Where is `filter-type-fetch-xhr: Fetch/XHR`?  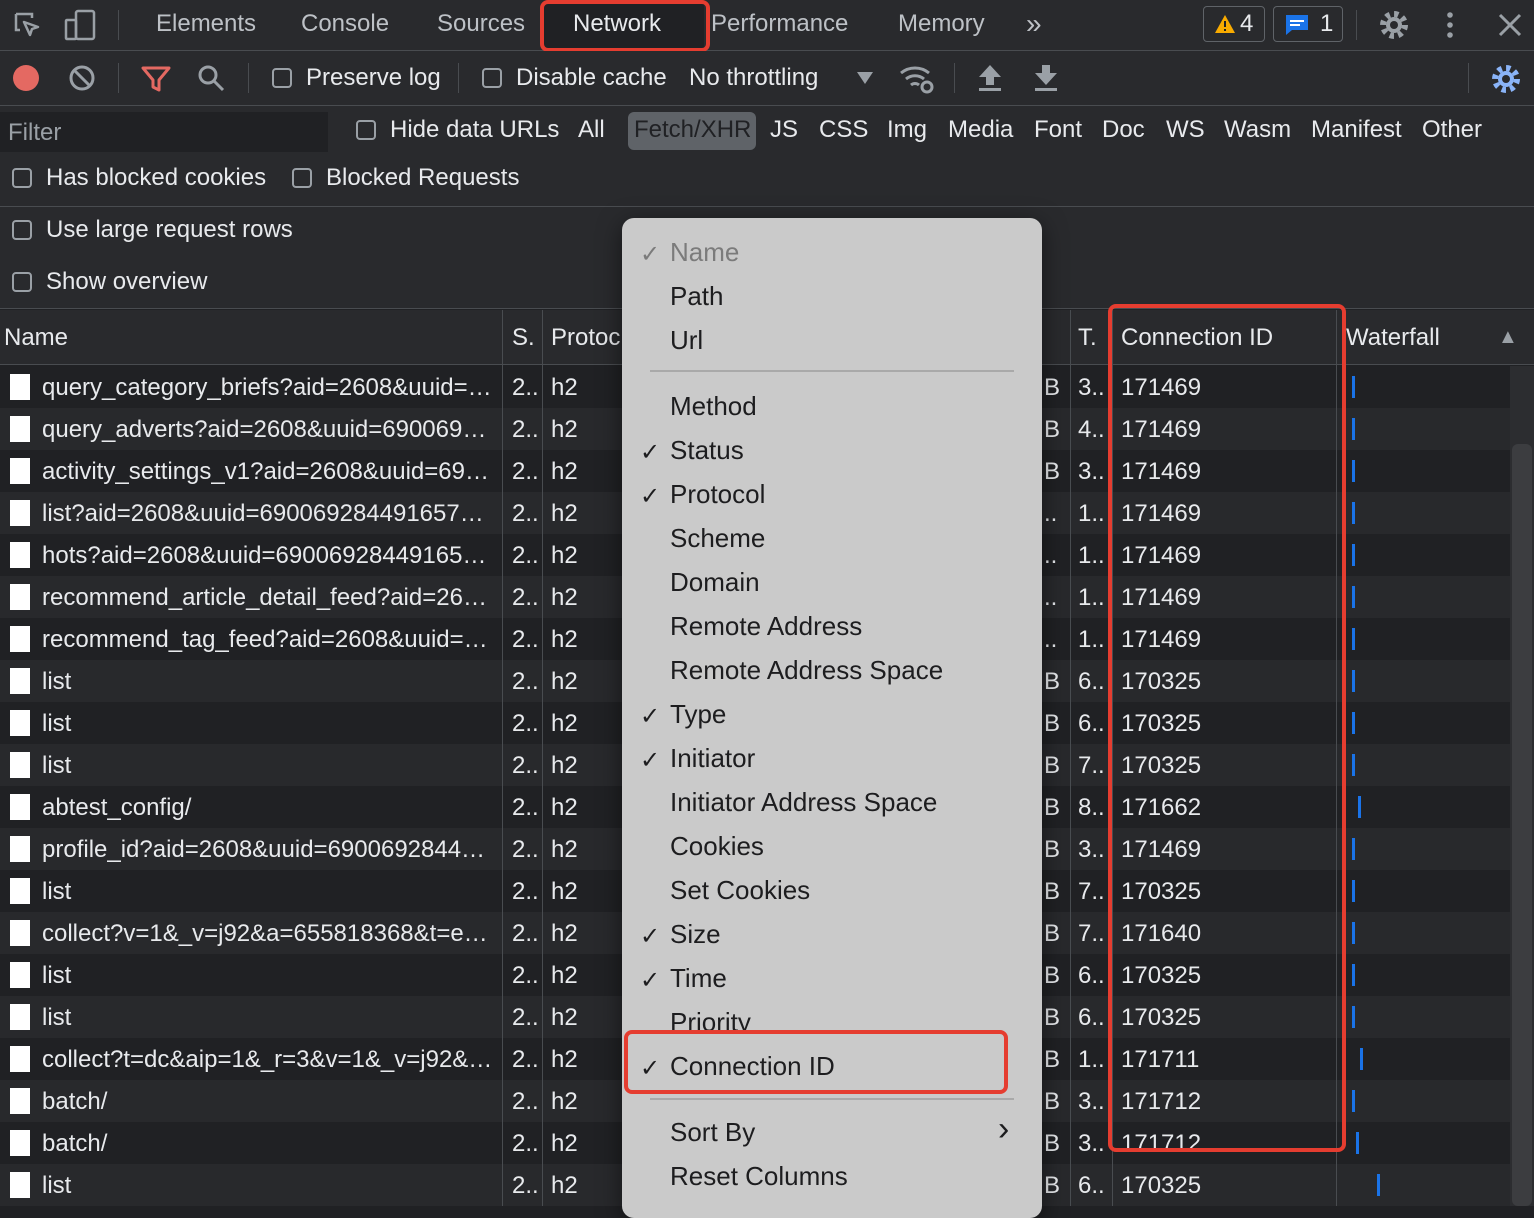 filter-type-fetch-xhr: Fetch/XHR is located at coordinates (692, 130).